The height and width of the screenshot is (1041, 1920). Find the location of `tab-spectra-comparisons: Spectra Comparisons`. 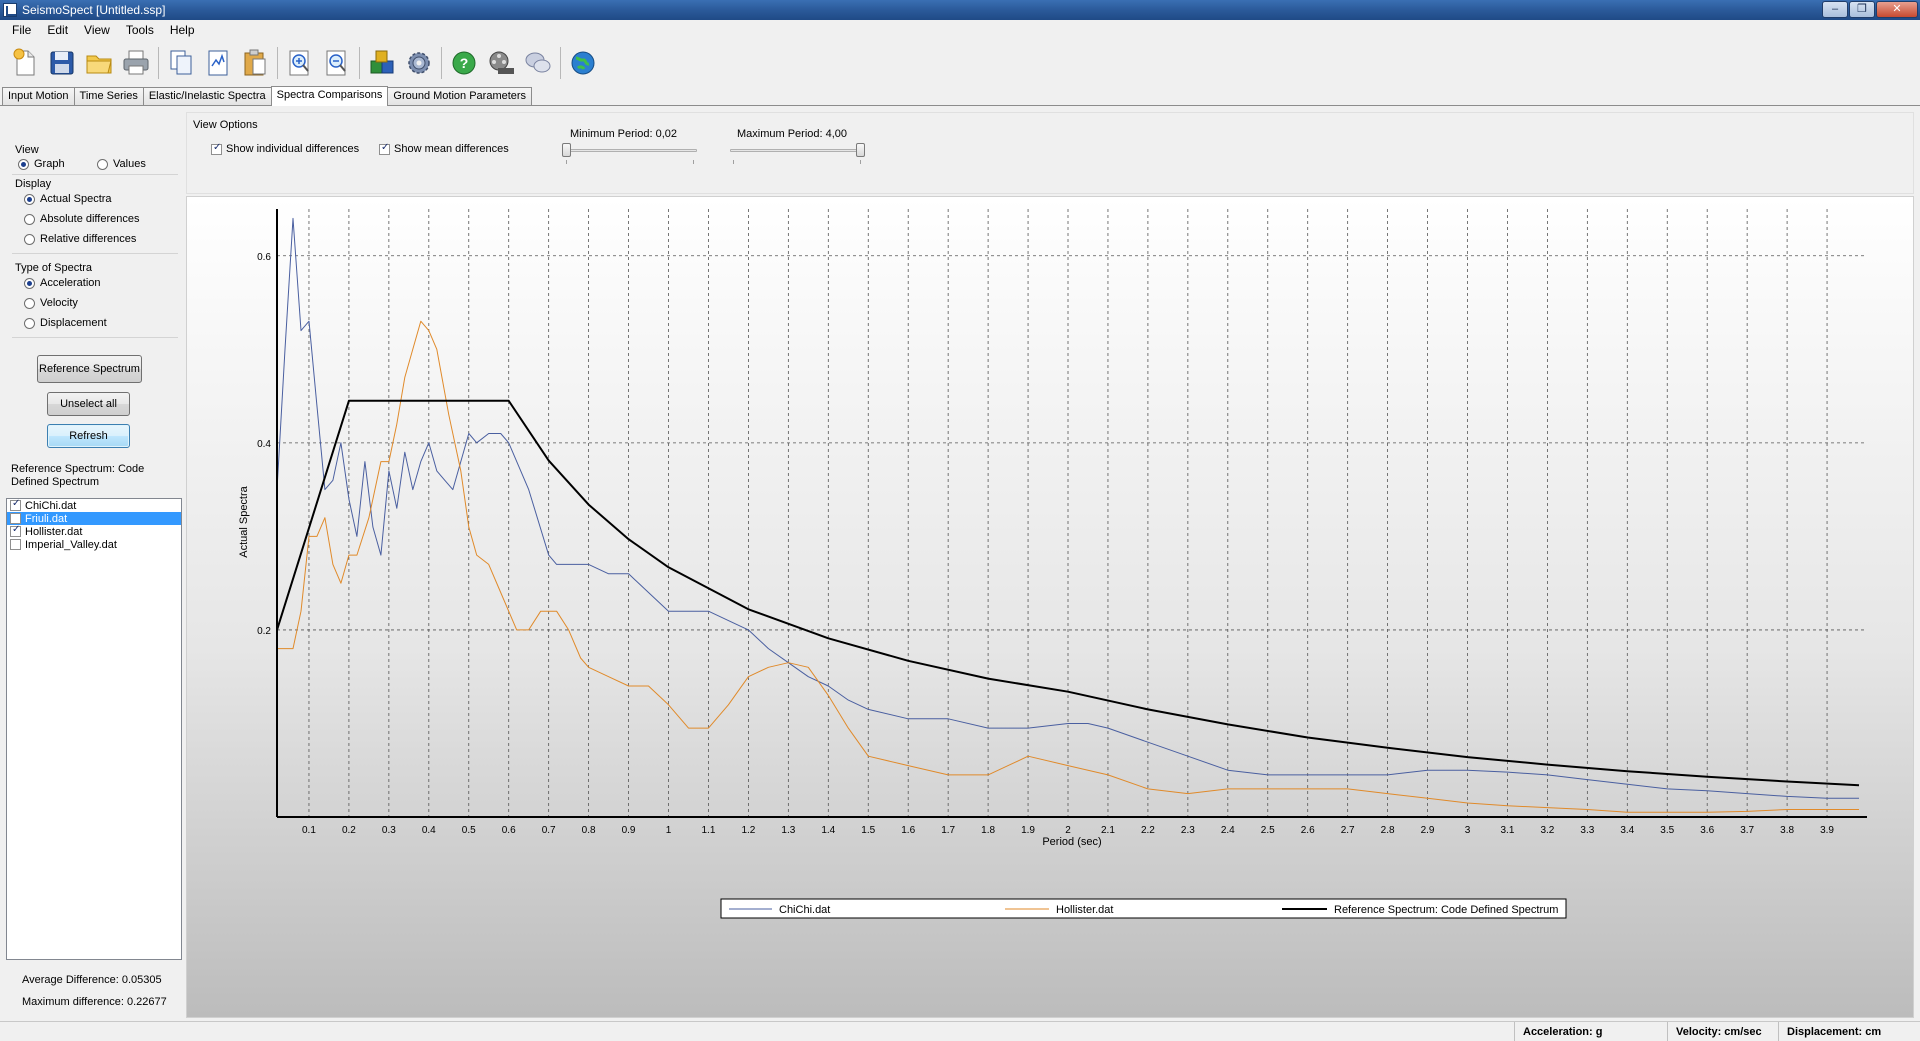

tab-spectra-comparisons: Spectra Comparisons is located at coordinates (329, 96).